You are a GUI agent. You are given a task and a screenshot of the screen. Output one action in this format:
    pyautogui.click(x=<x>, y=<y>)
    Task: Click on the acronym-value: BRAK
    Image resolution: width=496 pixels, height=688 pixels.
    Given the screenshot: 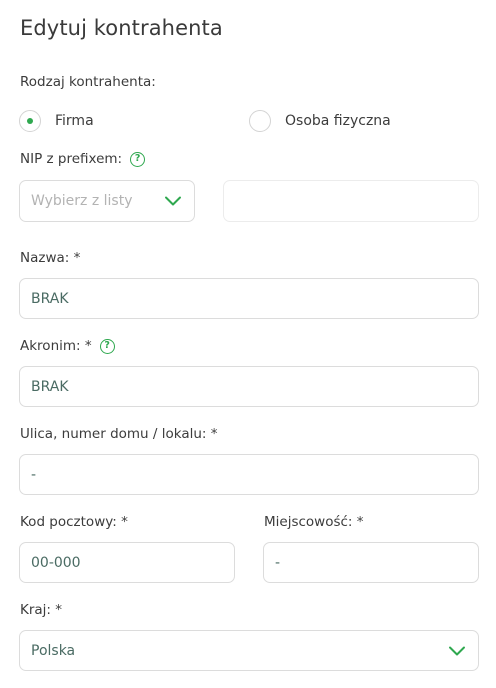 What is the action you would take?
    pyautogui.click(x=50, y=386)
    